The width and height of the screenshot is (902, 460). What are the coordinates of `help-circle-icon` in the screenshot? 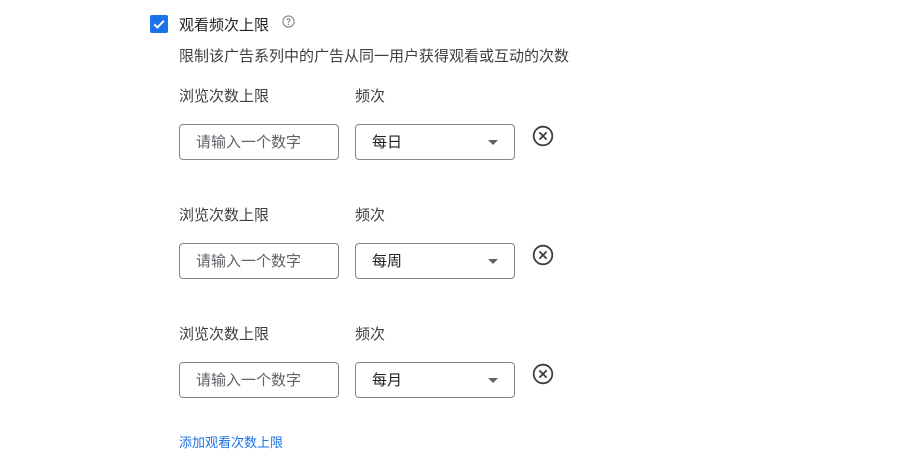 It's located at (288, 21).